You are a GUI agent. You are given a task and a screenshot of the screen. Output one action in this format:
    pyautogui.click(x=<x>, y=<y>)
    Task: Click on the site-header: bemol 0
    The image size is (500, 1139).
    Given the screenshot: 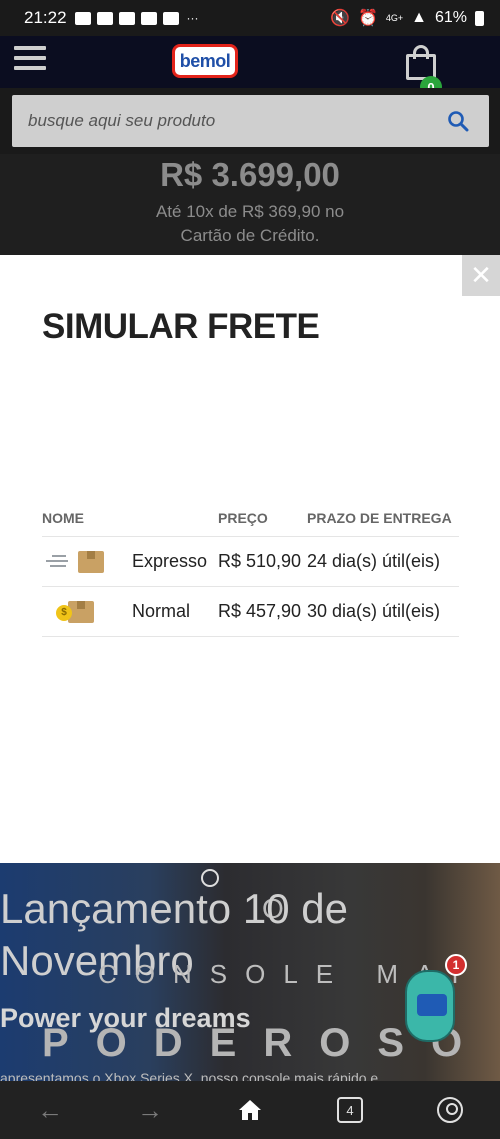 What is the action you would take?
    pyautogui.click(x=250, y=67)
    